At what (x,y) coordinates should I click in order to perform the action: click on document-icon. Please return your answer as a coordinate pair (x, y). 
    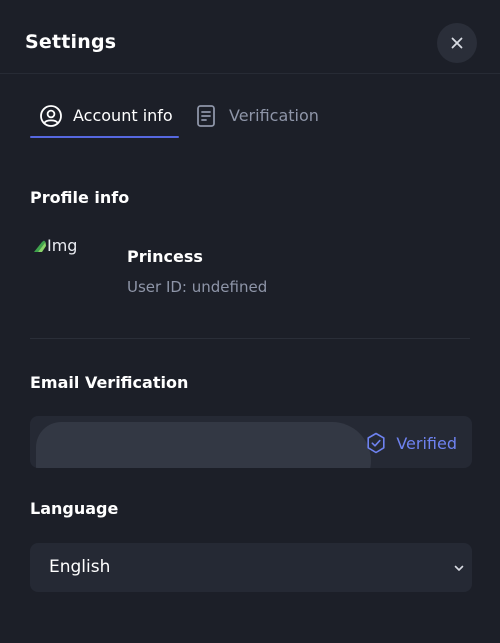
    Looking at the image, I should click on (206, 115).